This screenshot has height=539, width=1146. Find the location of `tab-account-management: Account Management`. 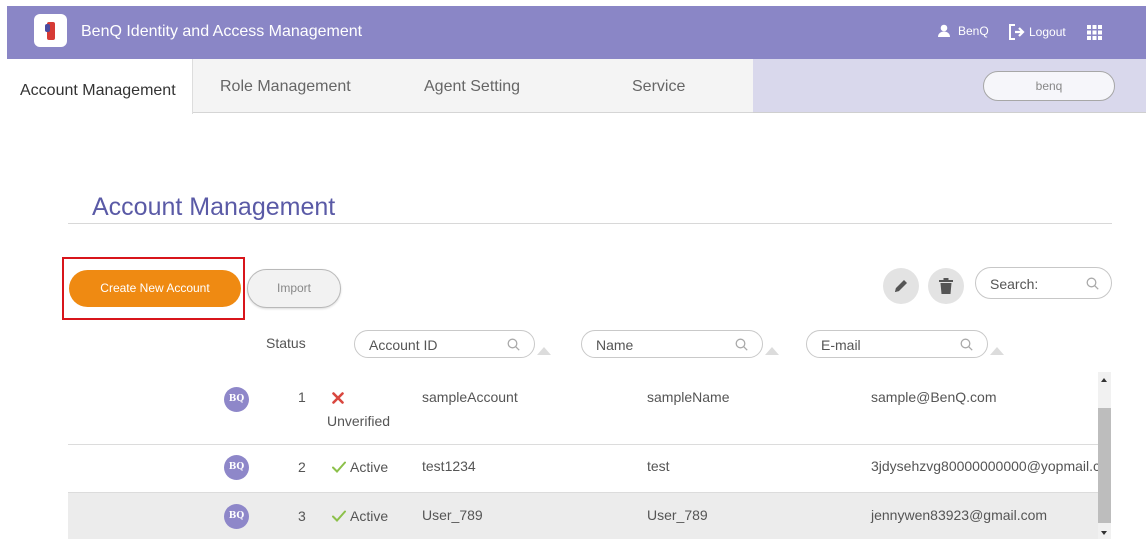

tab-account-management: Account Management is located at coordinates (100, 86).